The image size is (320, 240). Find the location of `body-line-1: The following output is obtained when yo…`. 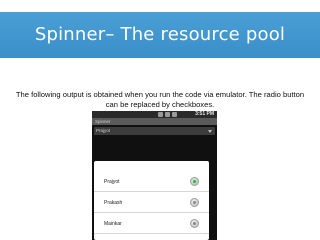

body-line-1: The following output is obtained when yo… is located at coordinates (160, 94).